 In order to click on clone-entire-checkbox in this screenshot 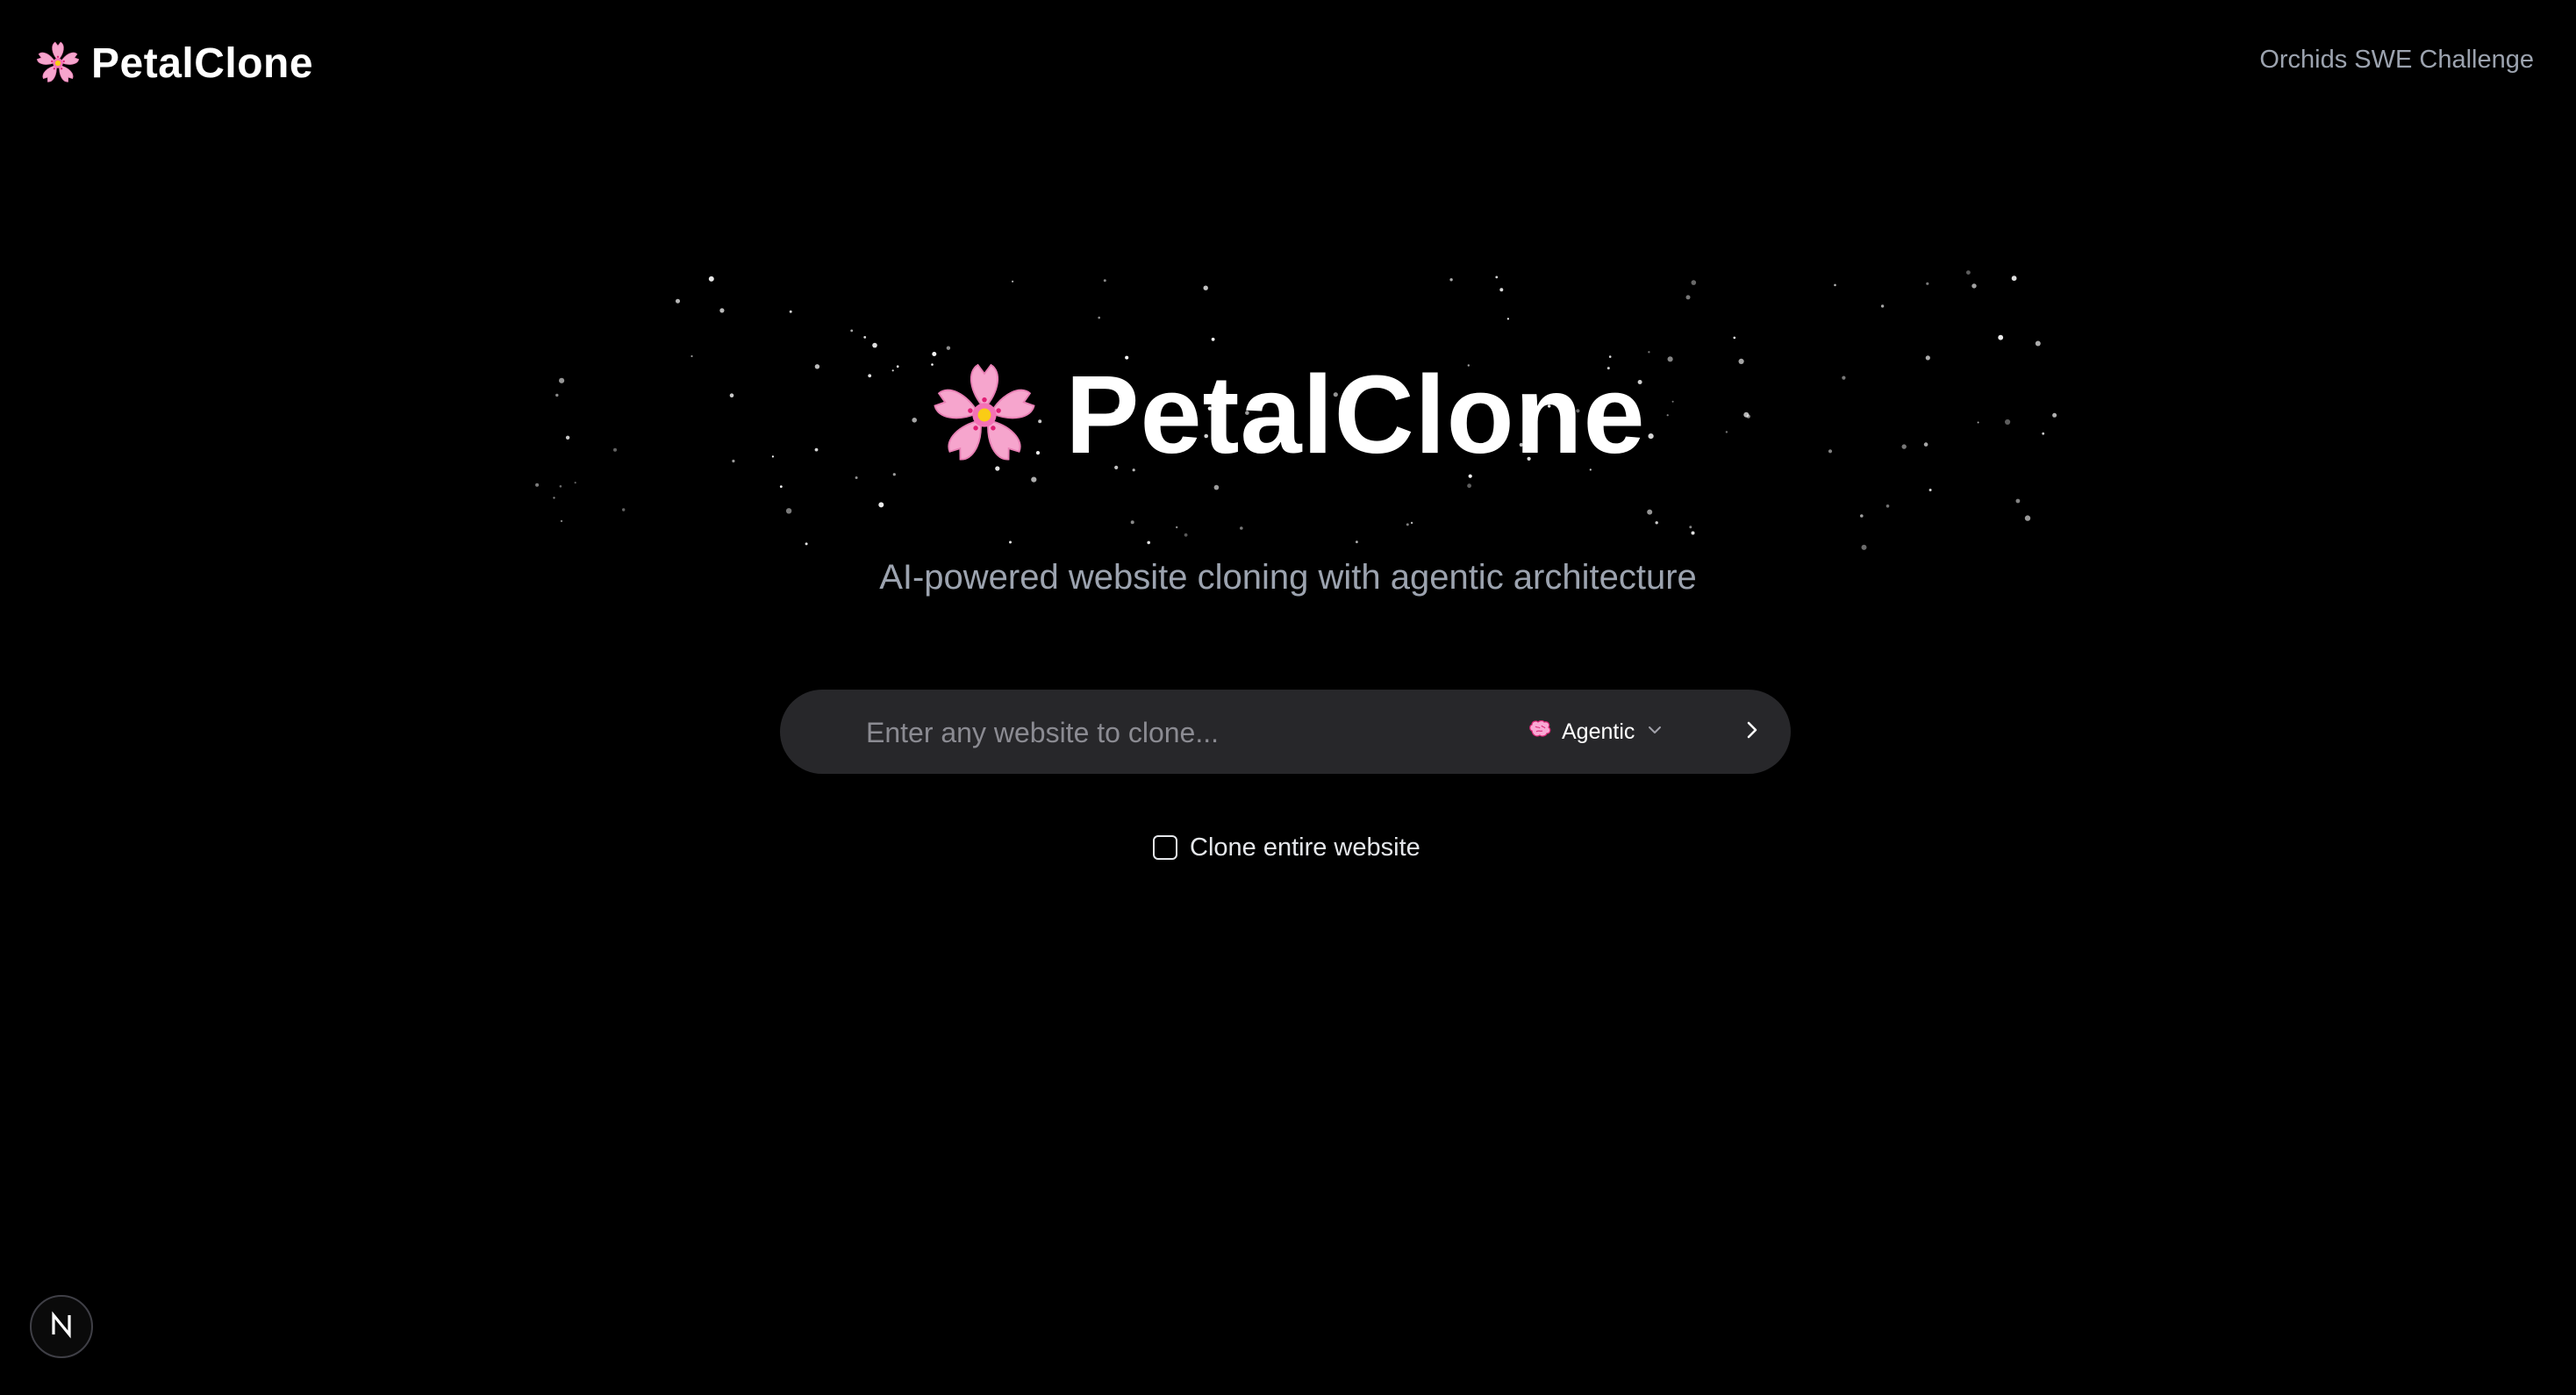, I will do `click(1165, 847)`.